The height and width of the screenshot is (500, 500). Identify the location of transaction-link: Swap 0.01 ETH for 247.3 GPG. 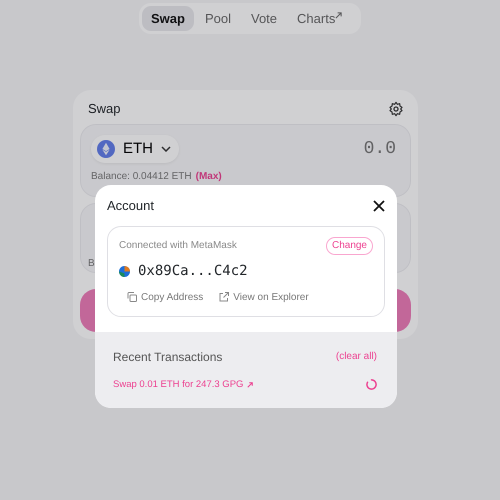
(183, 385).